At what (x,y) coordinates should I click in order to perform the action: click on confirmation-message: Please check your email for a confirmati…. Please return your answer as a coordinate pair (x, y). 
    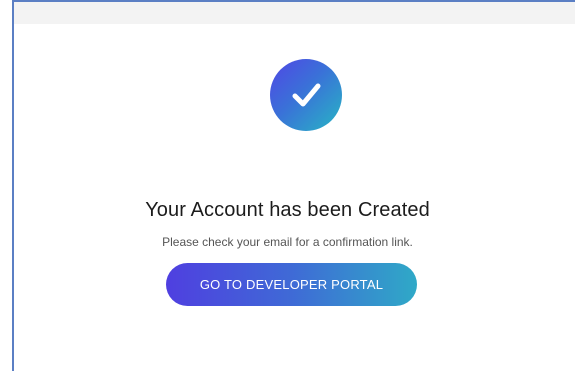
    Looking at the image, I should click on (287, 242).